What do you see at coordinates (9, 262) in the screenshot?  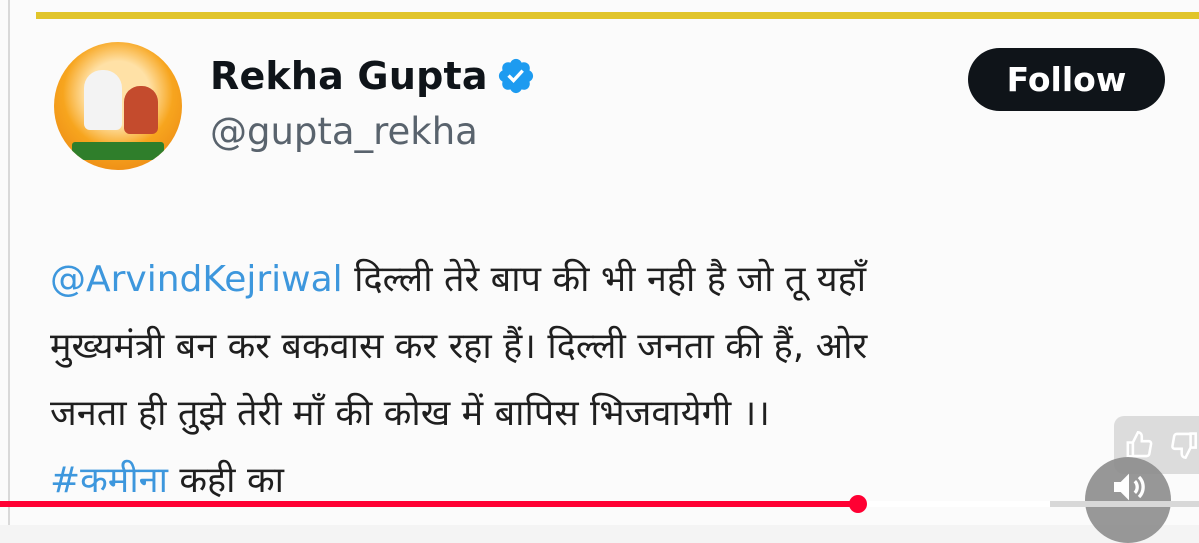 I see `divider` at bounding box center [9, 262].